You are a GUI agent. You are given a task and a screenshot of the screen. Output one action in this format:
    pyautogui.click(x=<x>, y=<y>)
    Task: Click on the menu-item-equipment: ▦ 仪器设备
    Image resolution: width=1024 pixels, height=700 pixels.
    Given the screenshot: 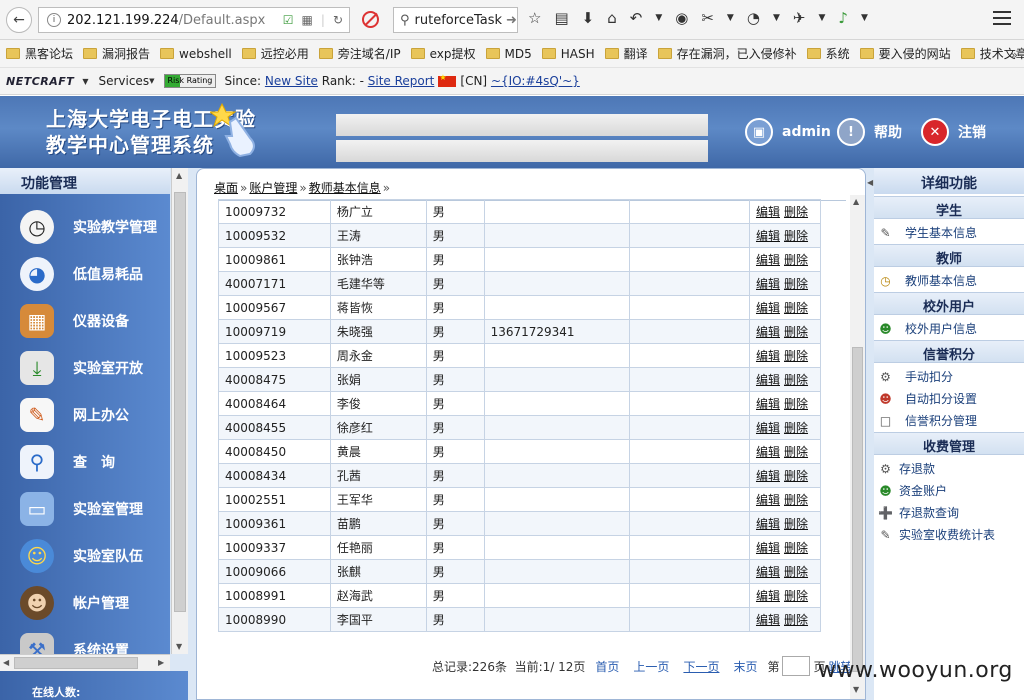 What is the action you would take?
    pyautogui.click(x=85, y=320)
    